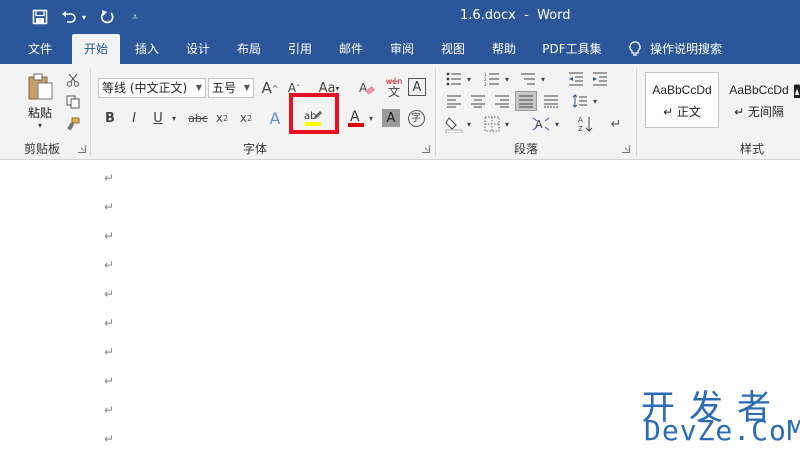 This screenshot has width=800, height=450. I want to click on undo-dropdown-icon: ▾, so click(84, 17).